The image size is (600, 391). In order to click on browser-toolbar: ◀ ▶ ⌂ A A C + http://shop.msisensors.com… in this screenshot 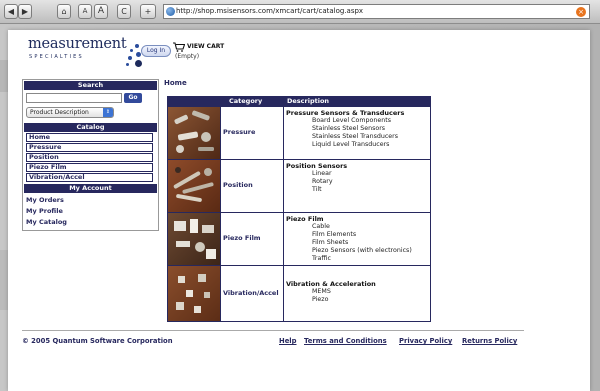, I will do `click(300, 12)`.